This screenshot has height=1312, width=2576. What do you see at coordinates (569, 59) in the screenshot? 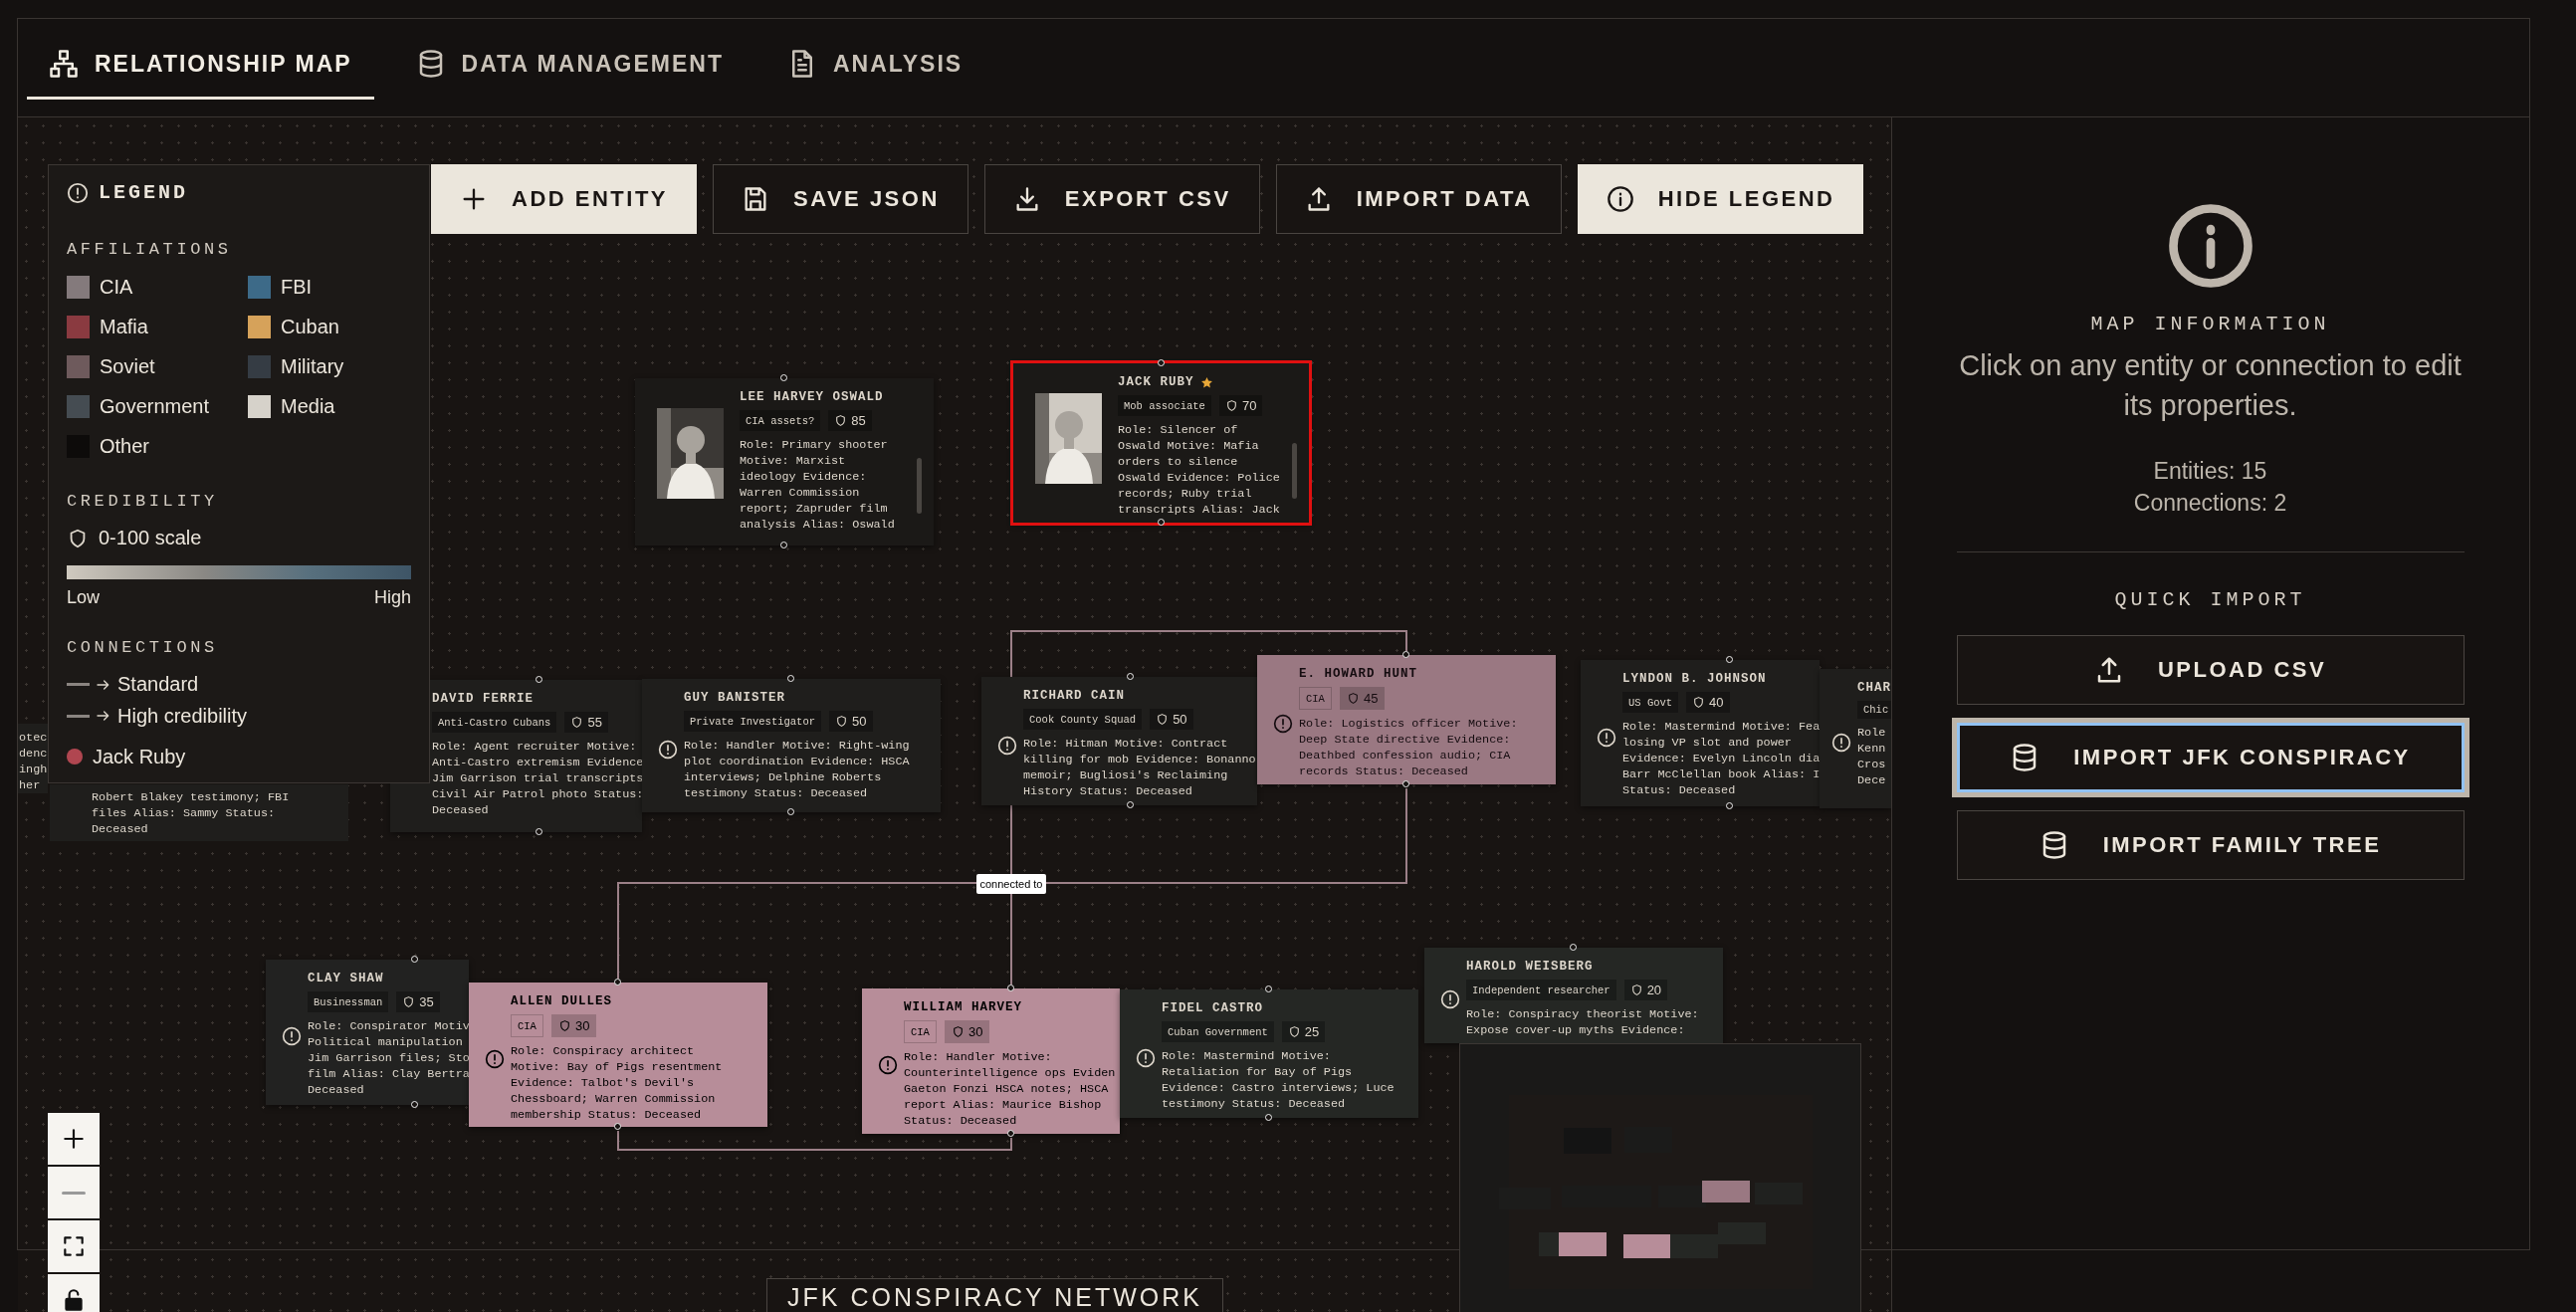
I see `tab: DATA MANAGEMENT` at bounding box center [569, 59].